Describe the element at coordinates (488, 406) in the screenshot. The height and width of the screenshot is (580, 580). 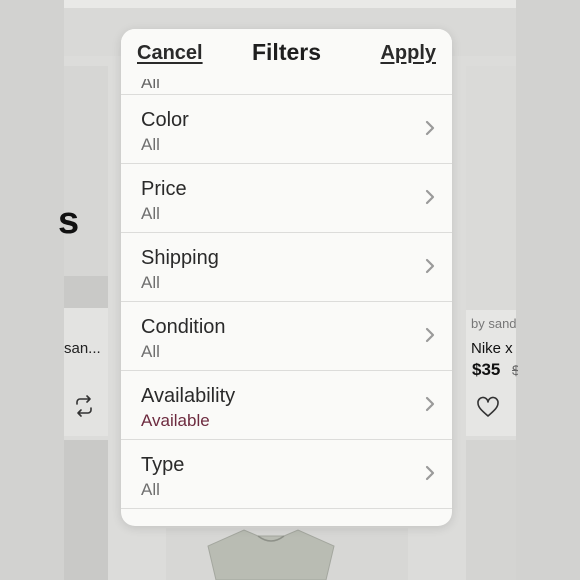
I see `heart-icon` at that location.